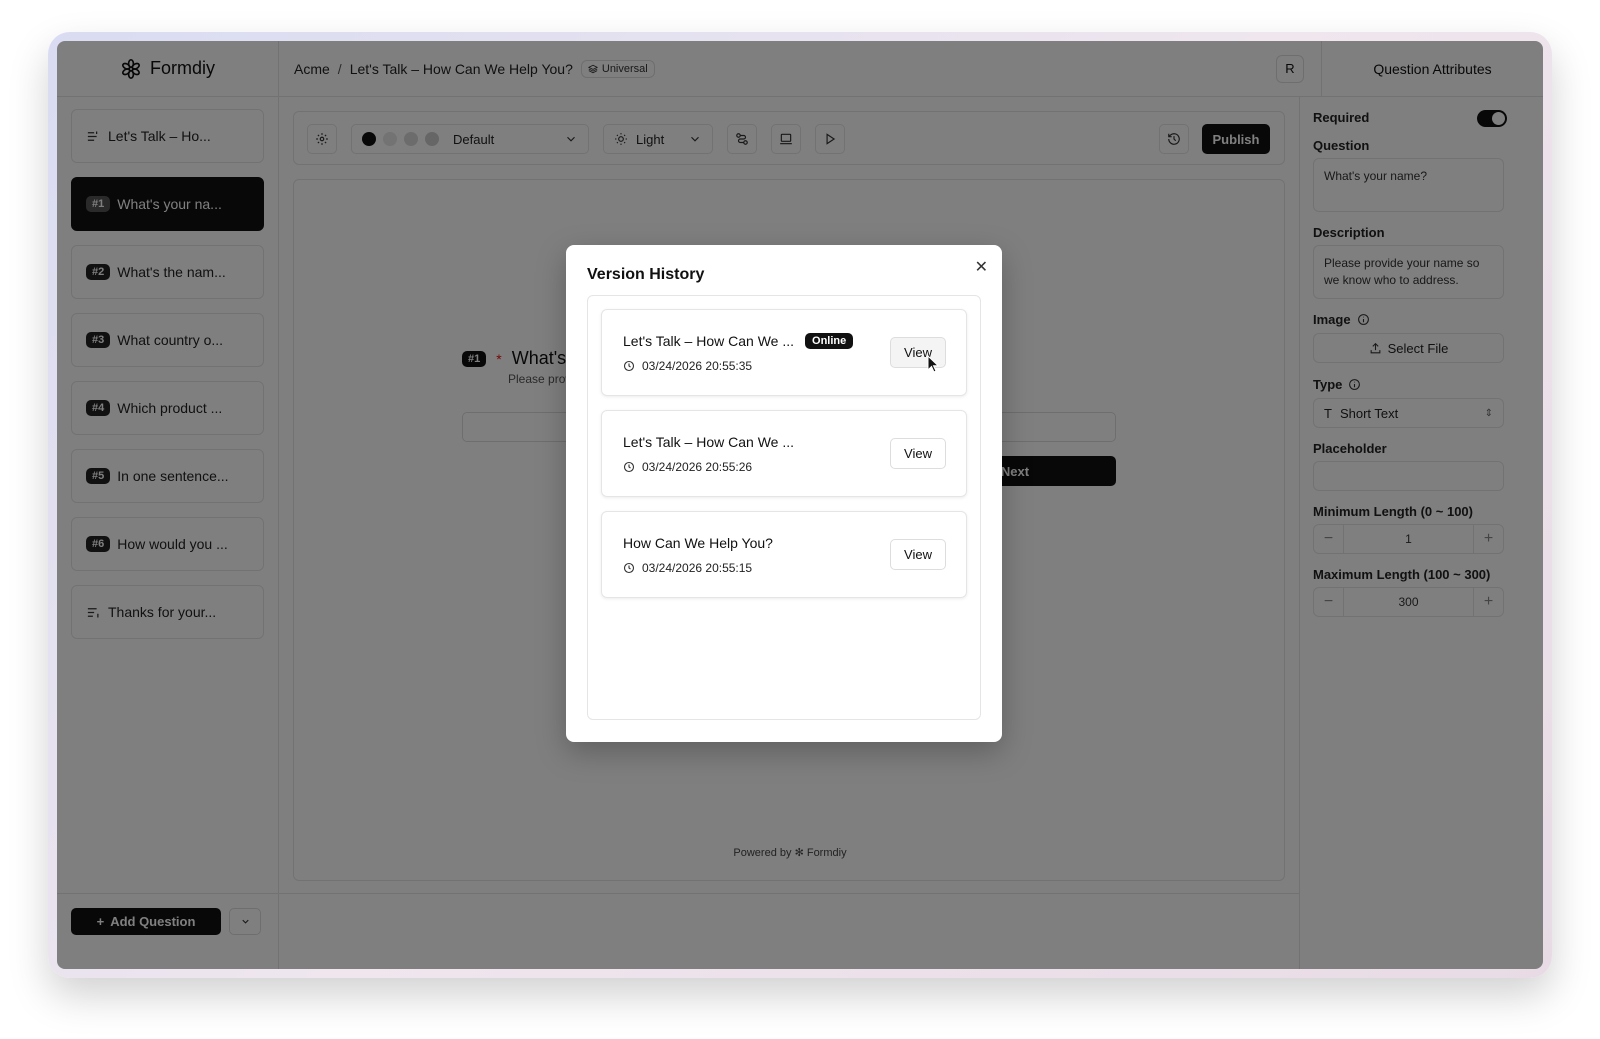 This screenshot has height=1039, width=1600. I want to click on version-title: How Can We Help You?, so click(698, 543).